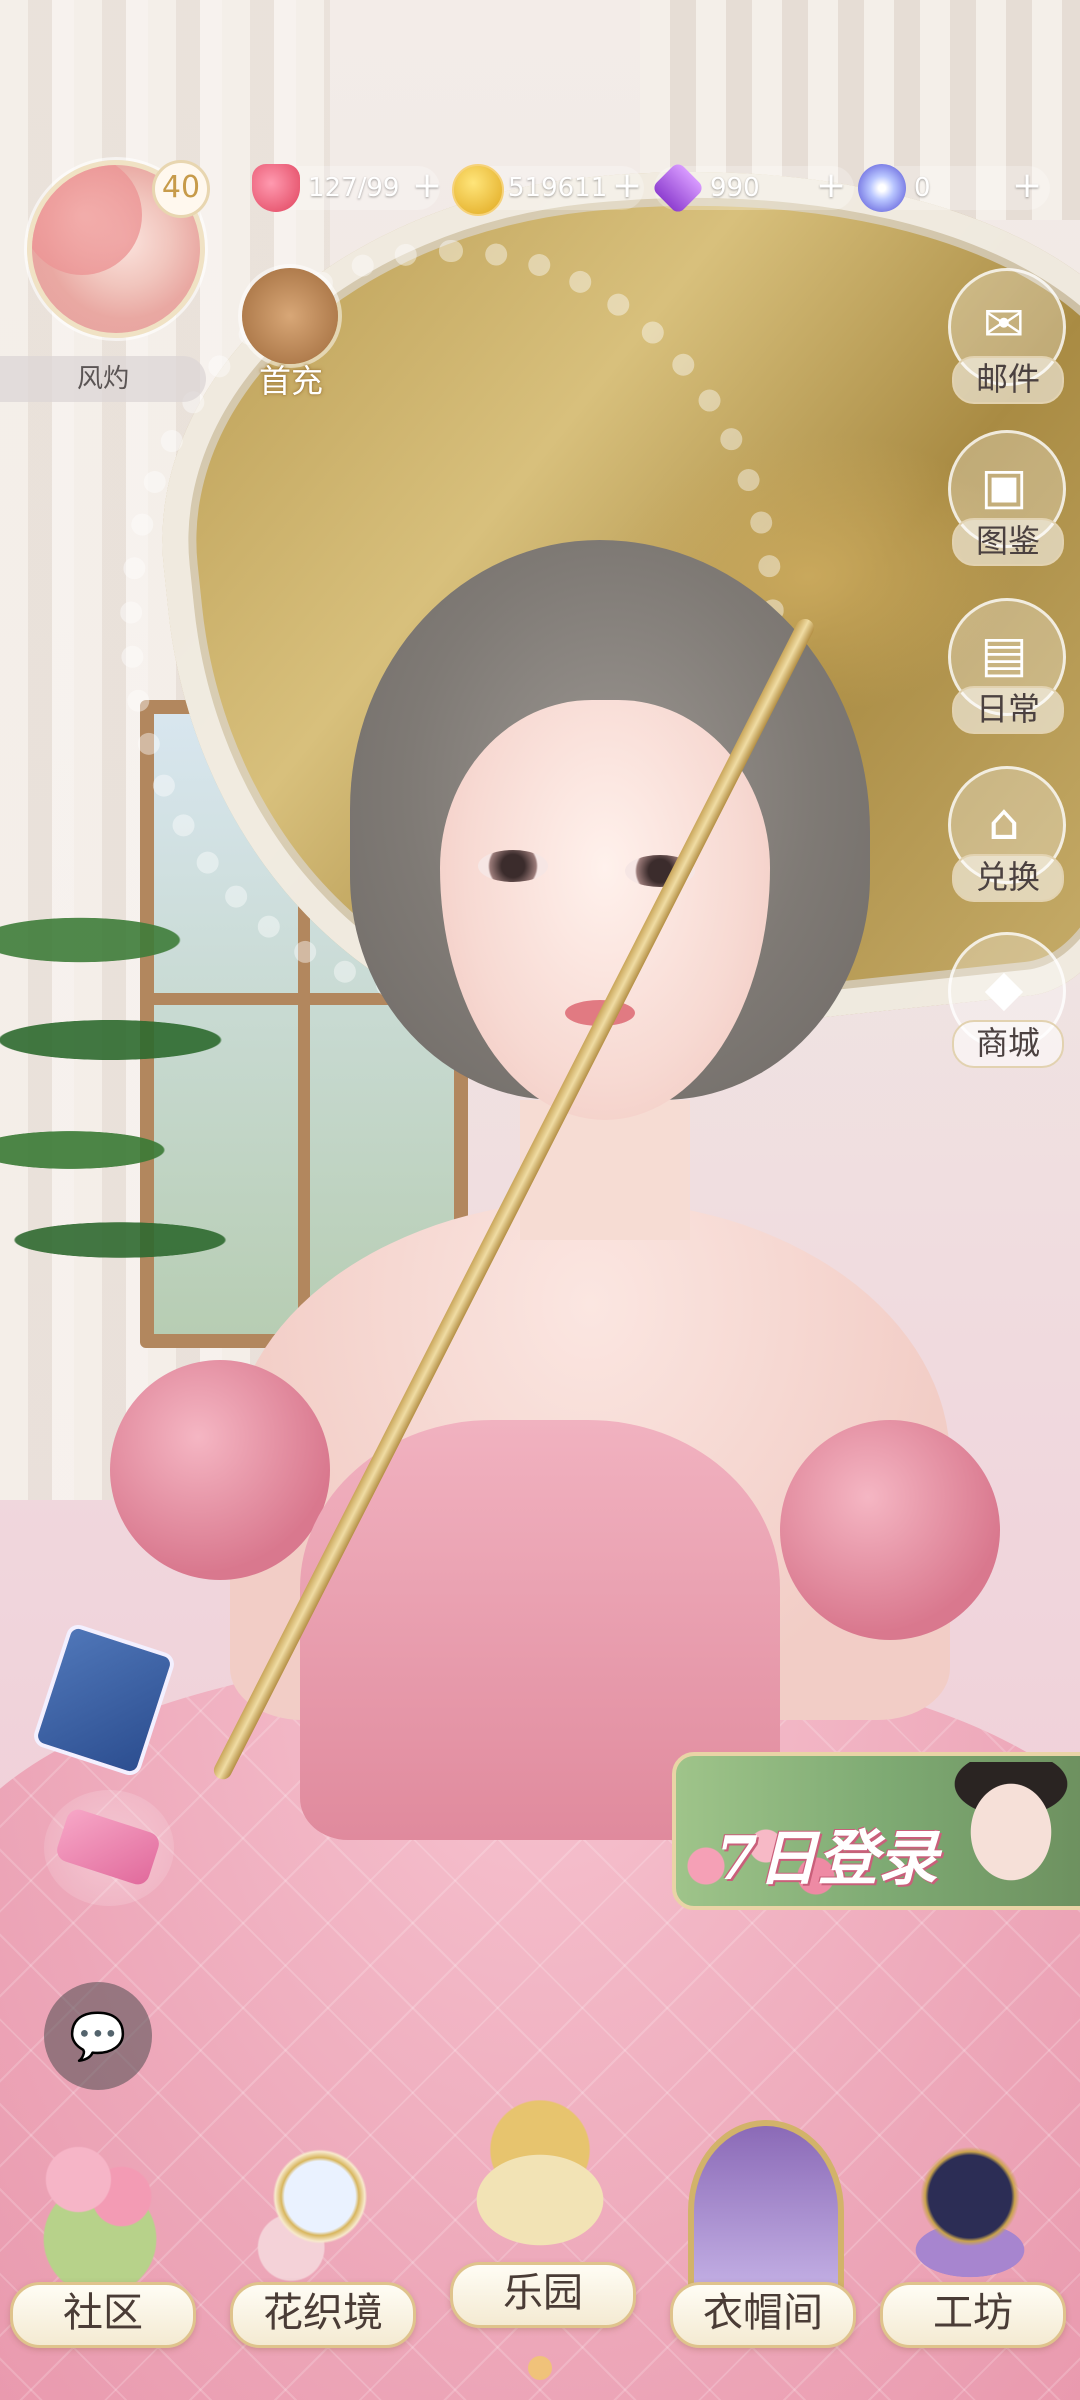 The width and height of the screenshot is (1080, 2400). I want to click on heart-icon, so click(276, 188).